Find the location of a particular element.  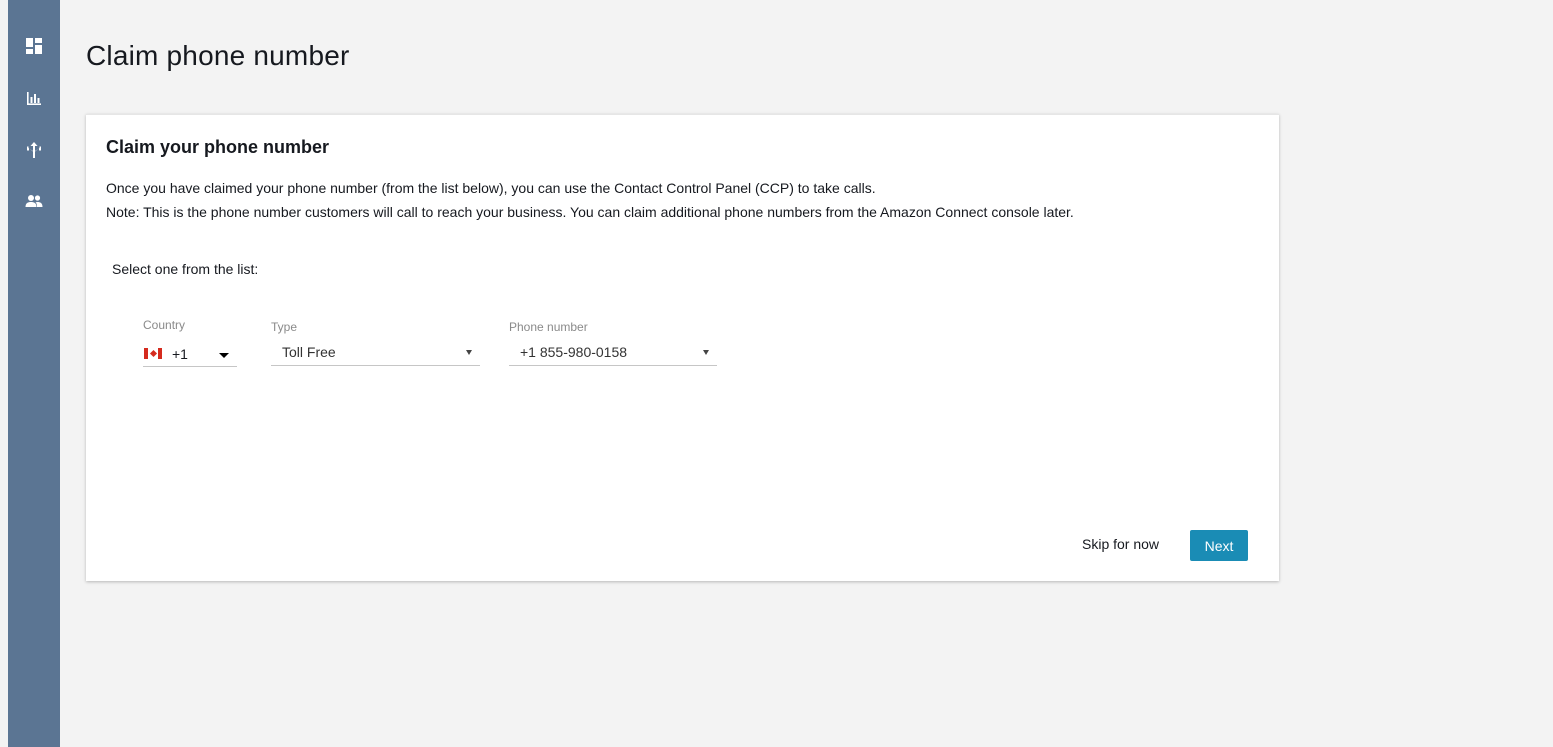

next-button: Next is located at coordinates (1219, 545).